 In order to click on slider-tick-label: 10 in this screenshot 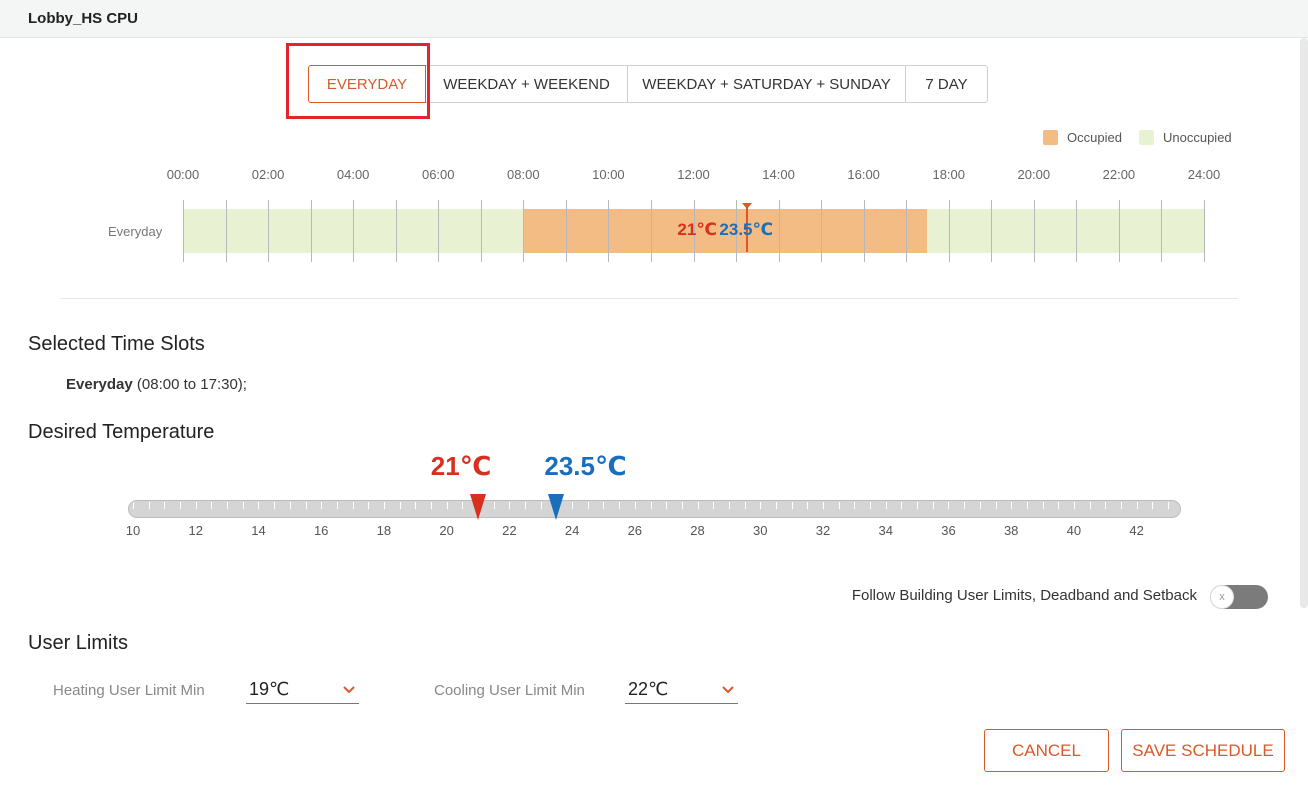, I will do `click(133, 530)`.